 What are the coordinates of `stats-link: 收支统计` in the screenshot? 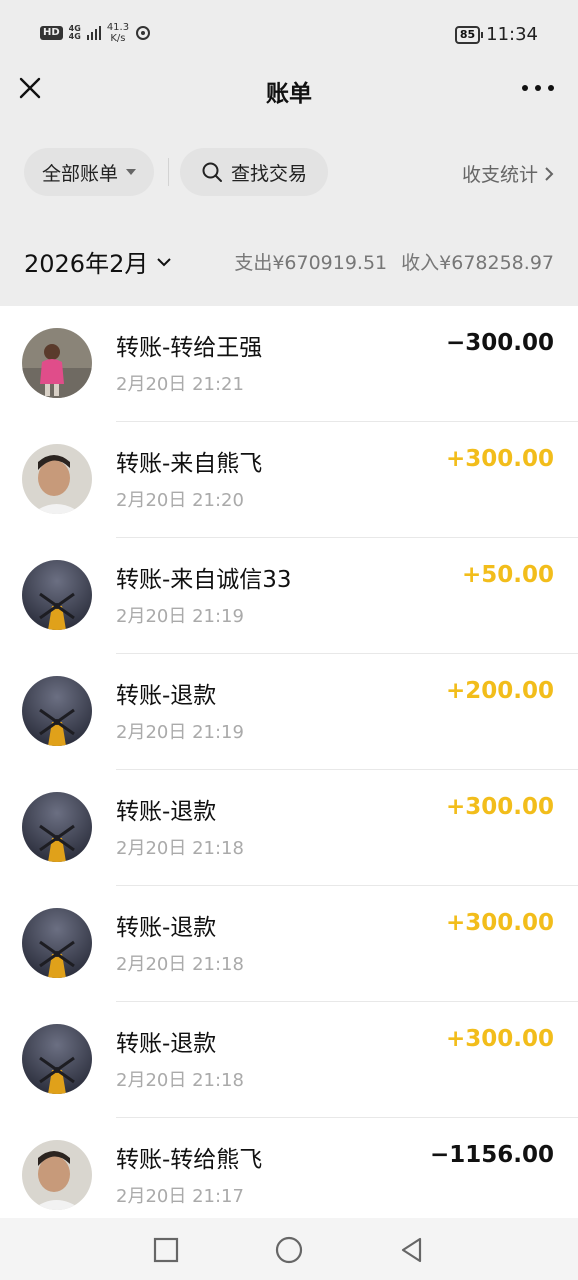 It's located at (508, 173).